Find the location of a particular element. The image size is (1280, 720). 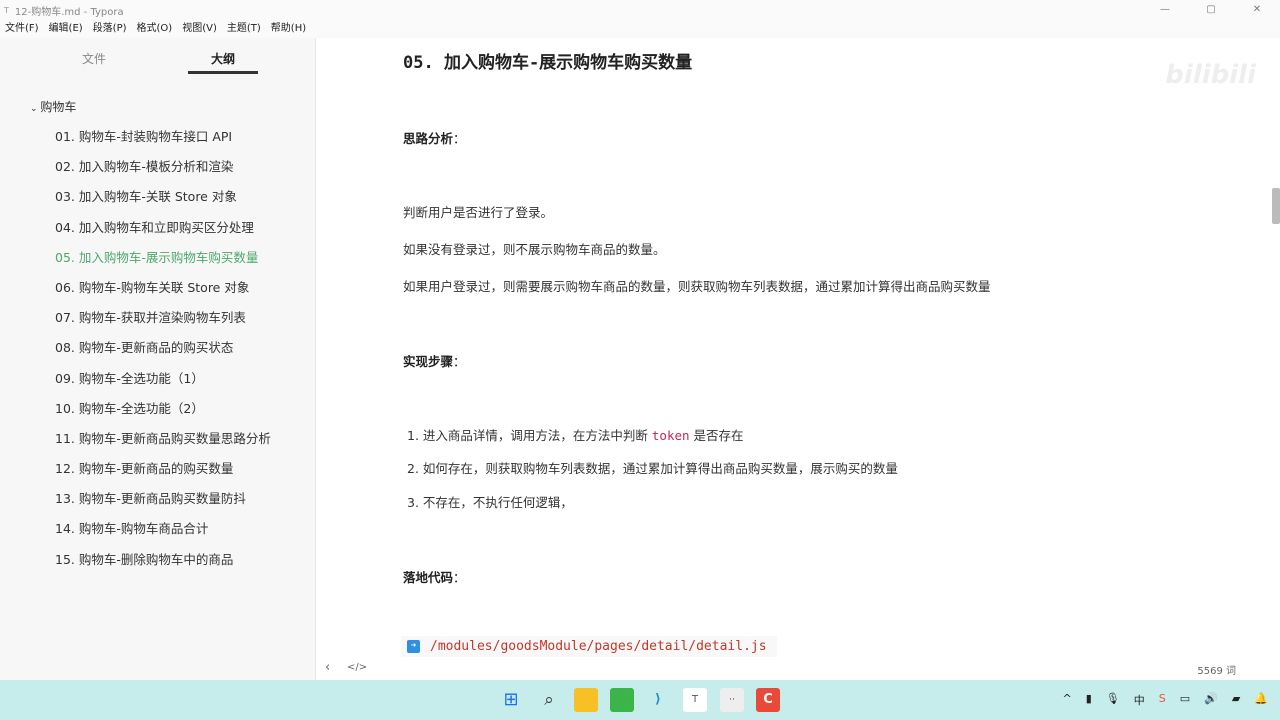

menu-format: 格式(O) is located at coordinates (155, 29).